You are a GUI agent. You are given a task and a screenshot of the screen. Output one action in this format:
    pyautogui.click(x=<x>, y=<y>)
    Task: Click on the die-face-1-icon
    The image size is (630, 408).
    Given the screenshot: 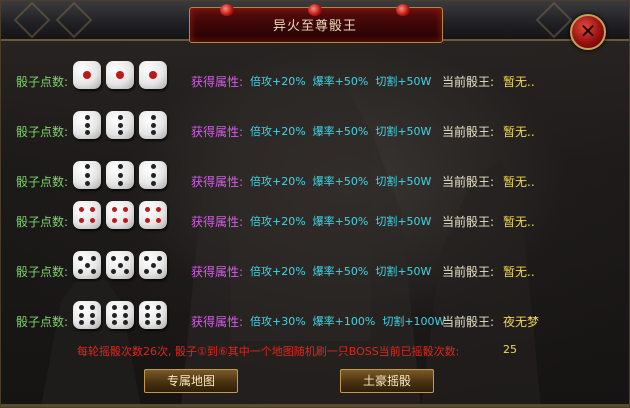 What is the action you would take?
    pyautogui.click(x=87, y=75)
    